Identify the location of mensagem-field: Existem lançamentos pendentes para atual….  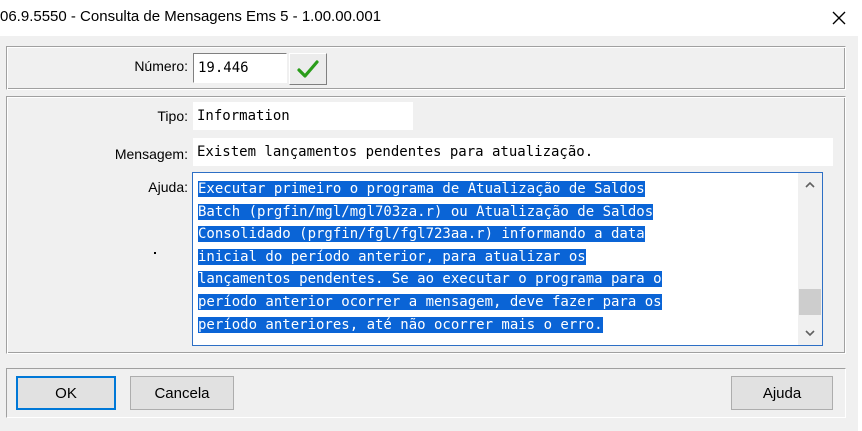
(513, 152).